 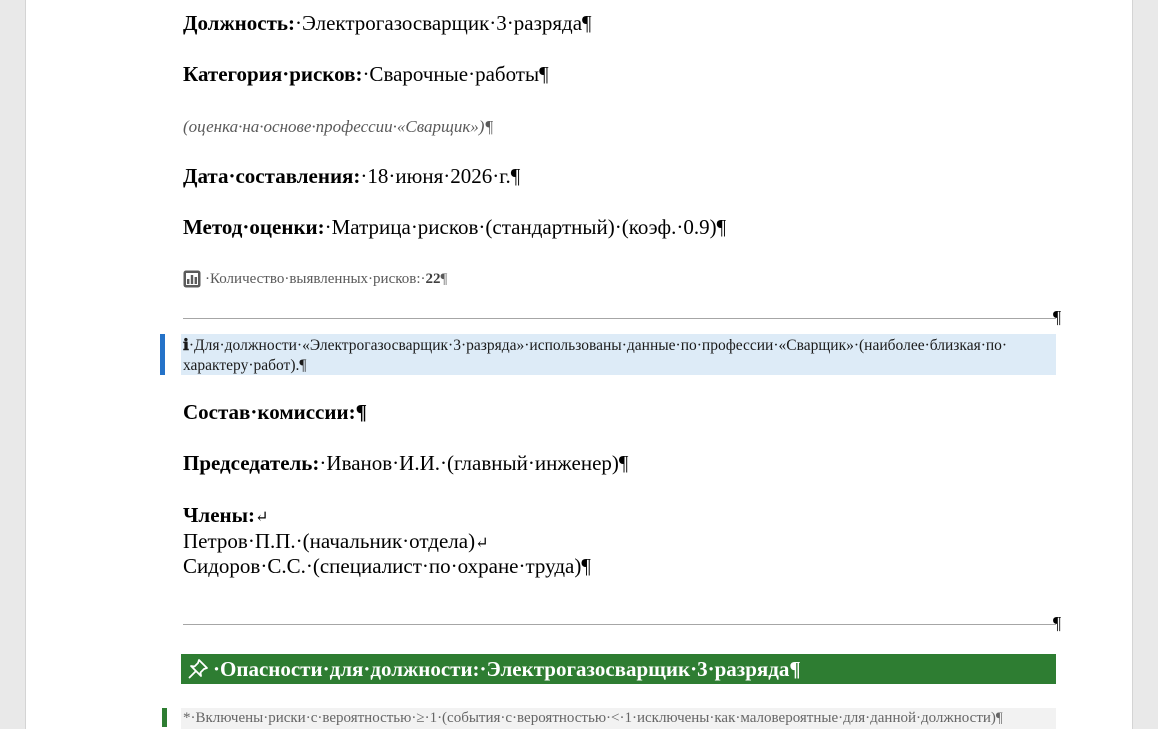 I want to click on method-label: Метод·оценки:, so click(x=254, y=227).